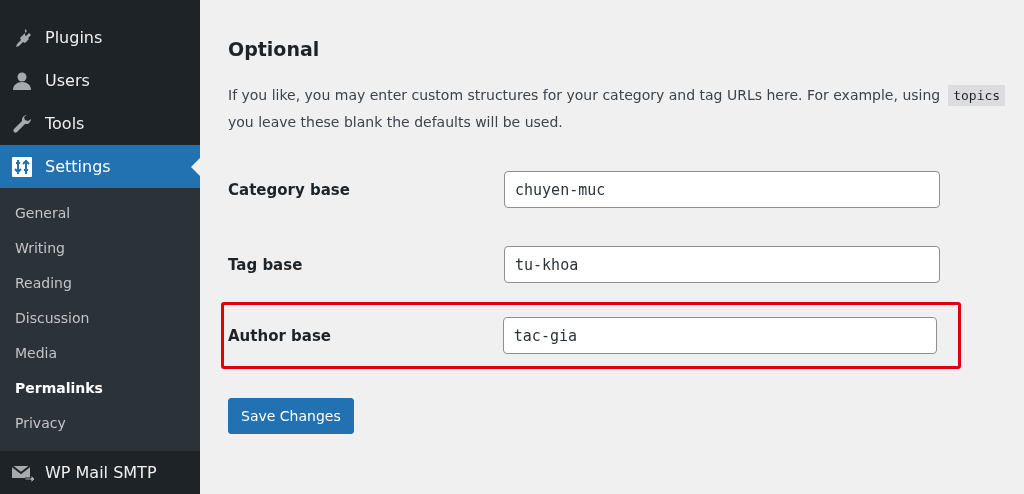 This screenshot has height=494, width=1024. I want to click on text-field: tu-khoa, so click(722, 264).